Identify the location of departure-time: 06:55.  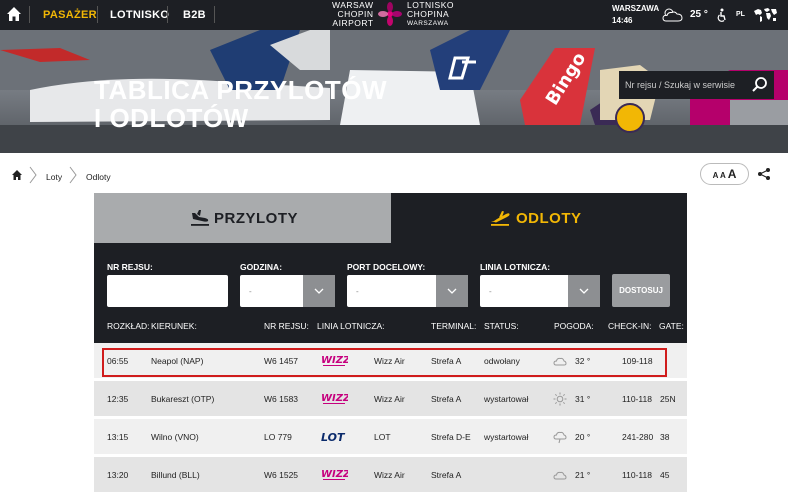
(118, 361).